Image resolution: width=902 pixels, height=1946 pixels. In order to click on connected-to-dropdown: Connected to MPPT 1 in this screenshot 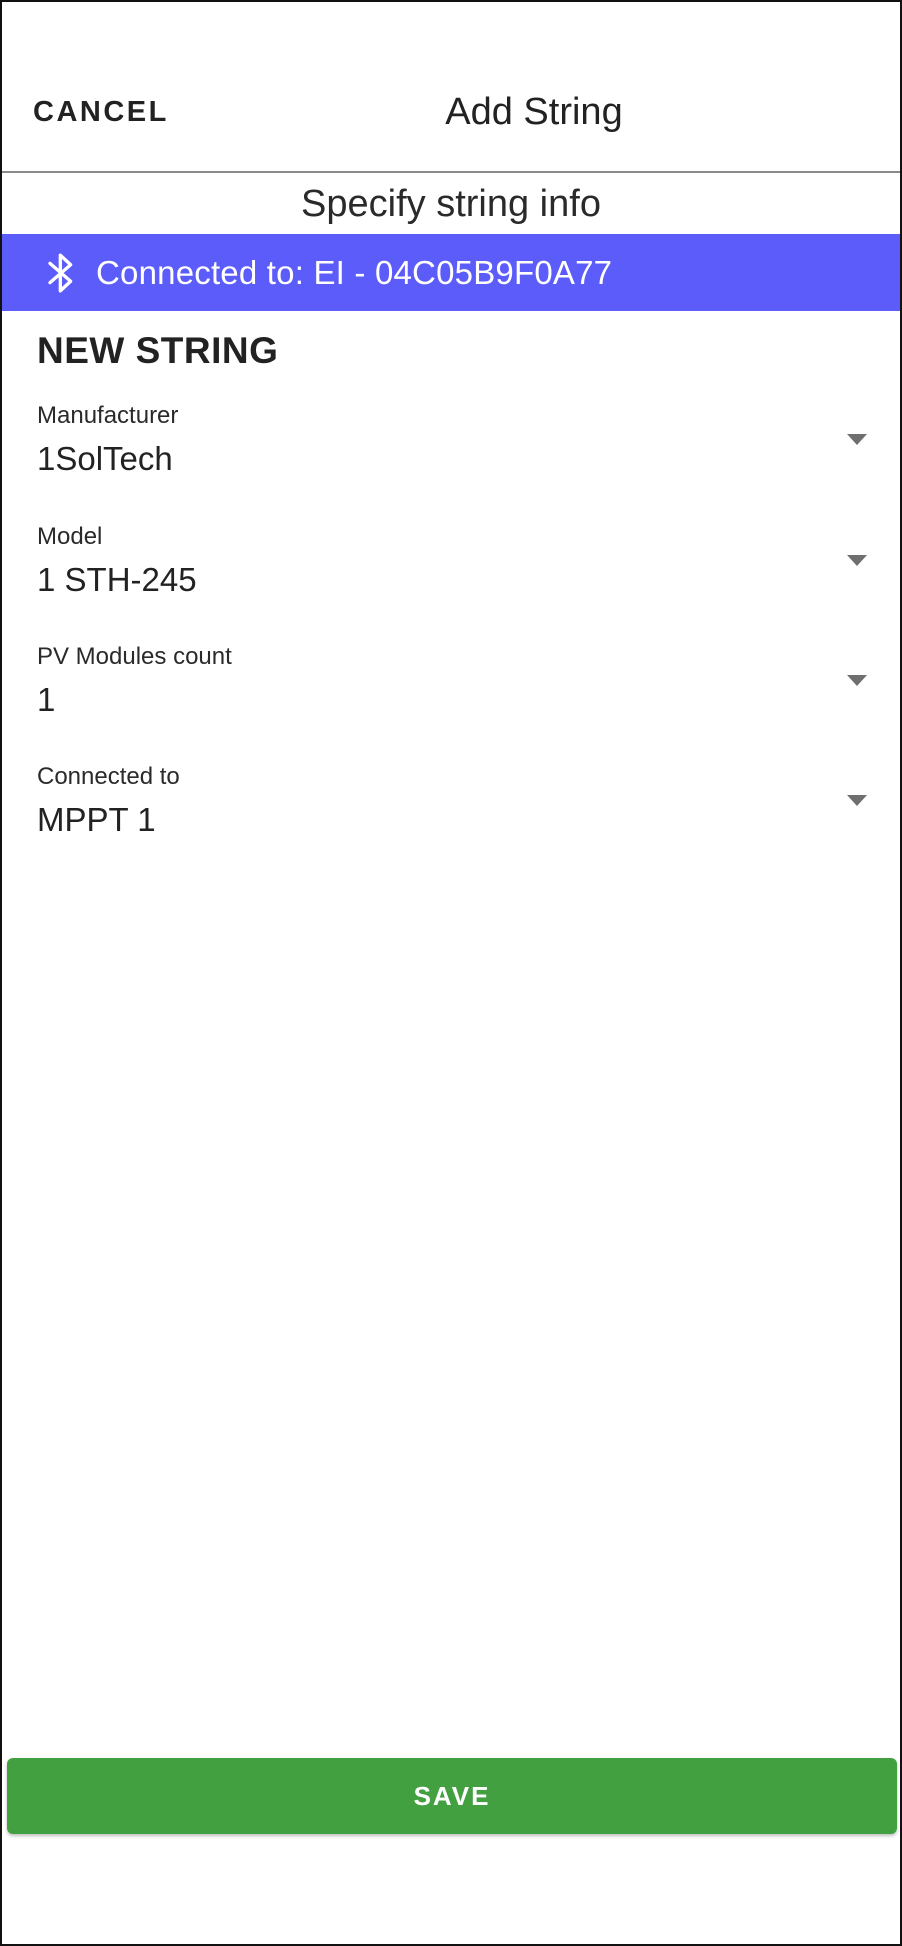, I will do `click(452, 801)`.